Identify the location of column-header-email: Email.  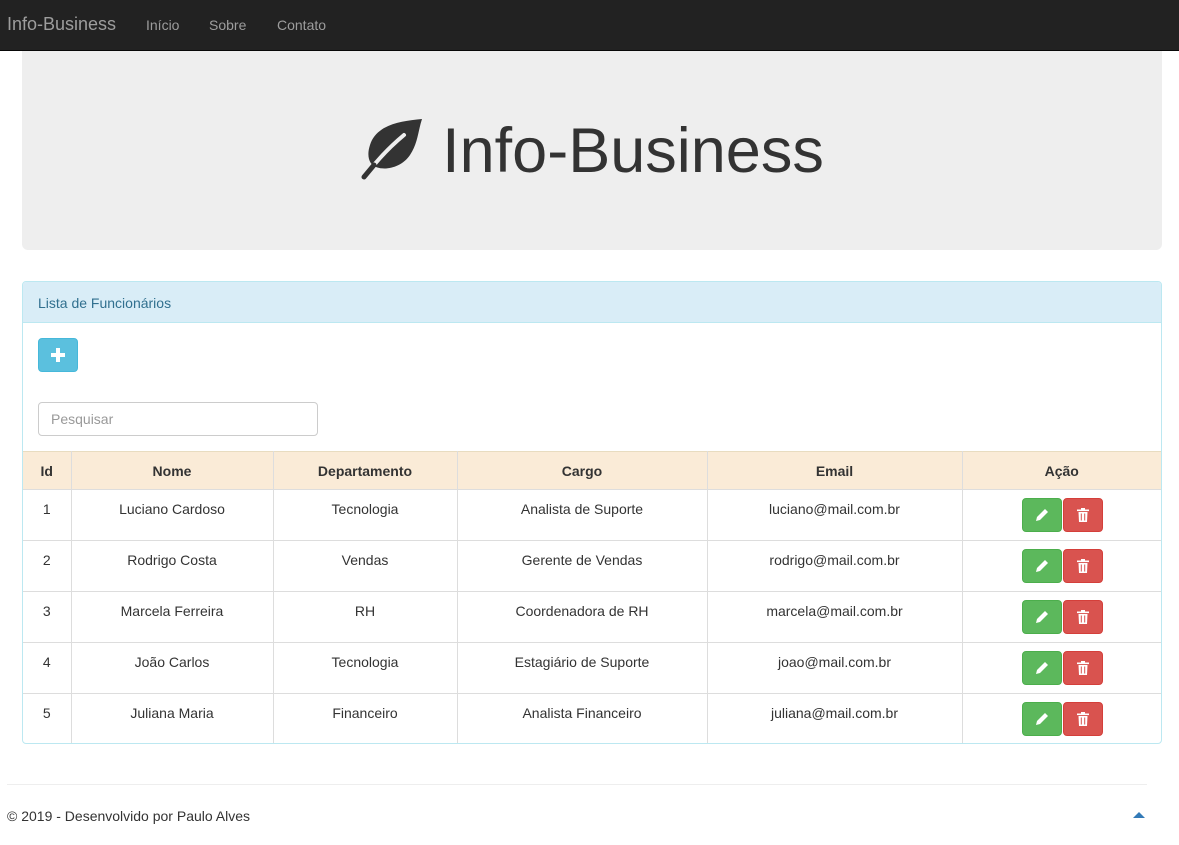
(834, 470).